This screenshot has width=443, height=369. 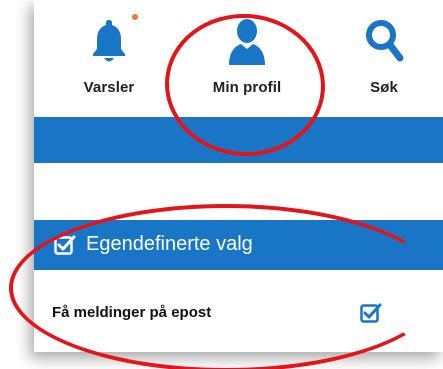 I want to click on section-header: Egendefinerte valg, so click(x=238, y=245).